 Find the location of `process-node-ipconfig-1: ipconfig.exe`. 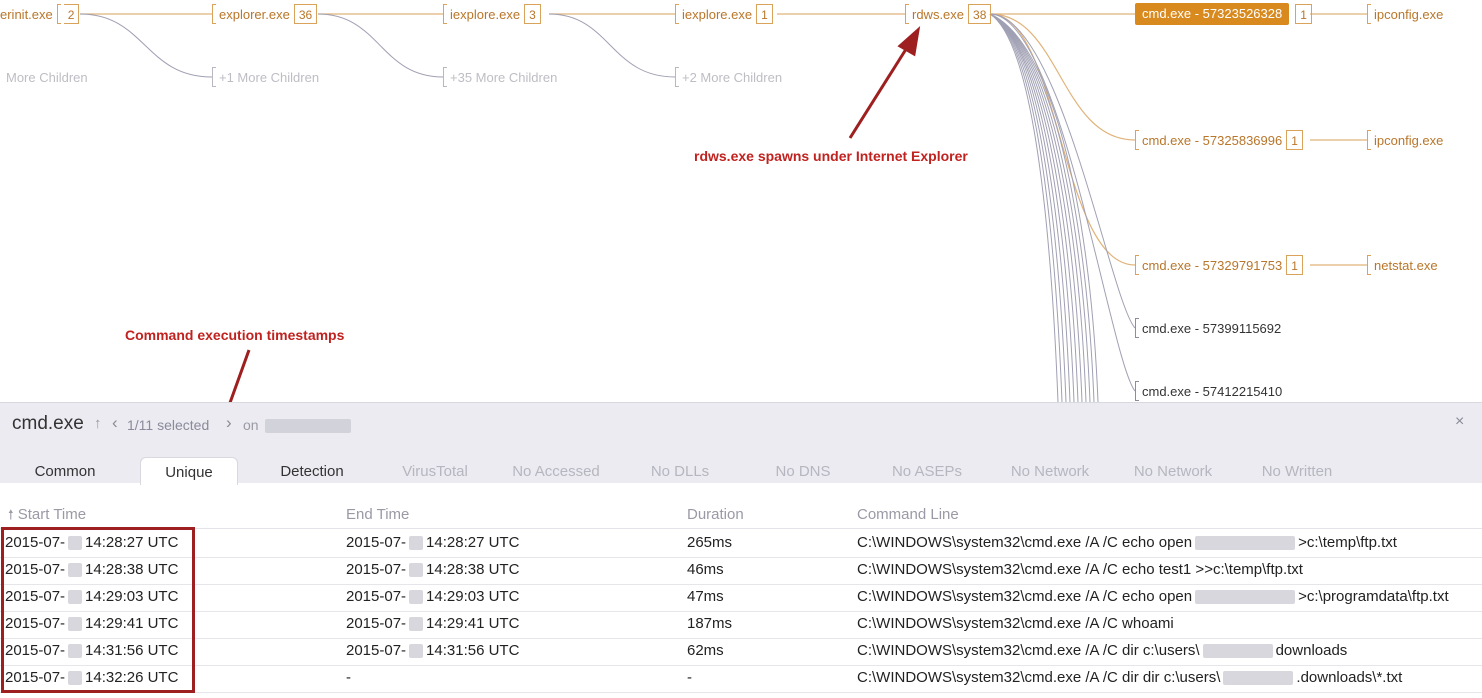

process-node-ipconfig-1: ipconfig.exe is located at coordinates (1405, 14).